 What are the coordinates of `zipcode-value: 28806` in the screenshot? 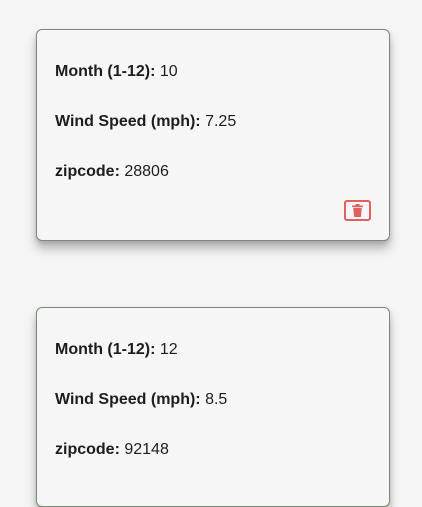 It's located at (146, 171).